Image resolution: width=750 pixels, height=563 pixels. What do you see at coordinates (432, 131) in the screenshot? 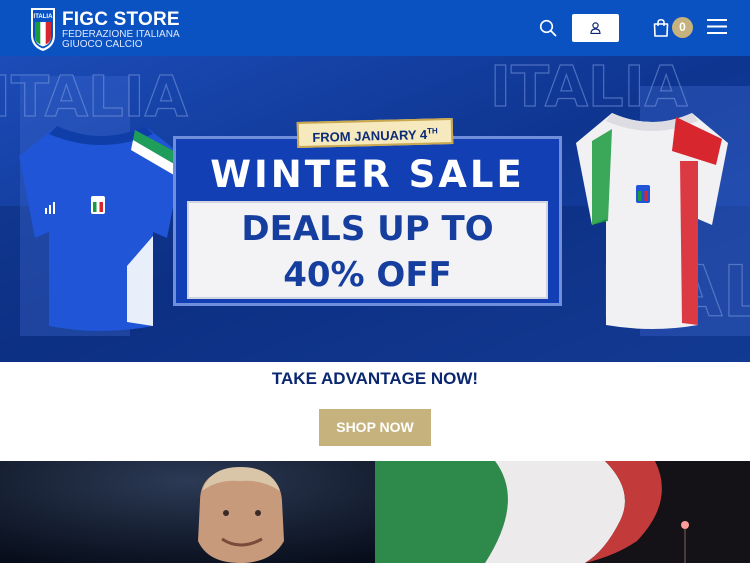
I see `ribbon-suffix: TH` at bounding box center [432, 131].